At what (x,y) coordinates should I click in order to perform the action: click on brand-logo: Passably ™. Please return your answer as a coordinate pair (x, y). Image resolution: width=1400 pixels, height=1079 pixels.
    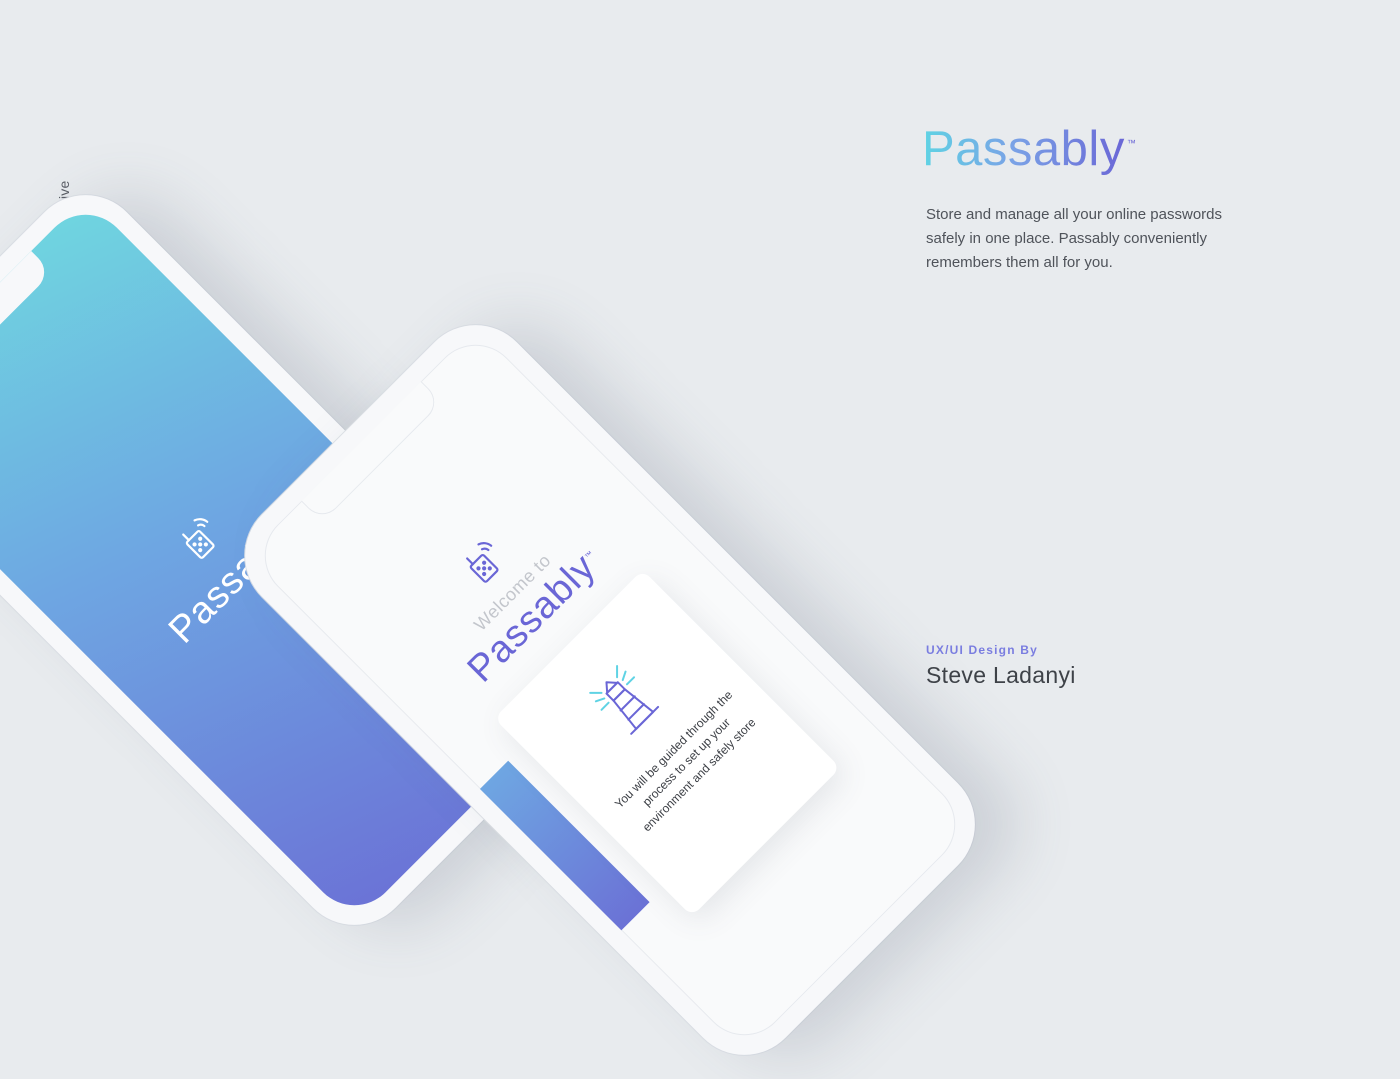
    Looking at the image, I should click on (1029, 153).